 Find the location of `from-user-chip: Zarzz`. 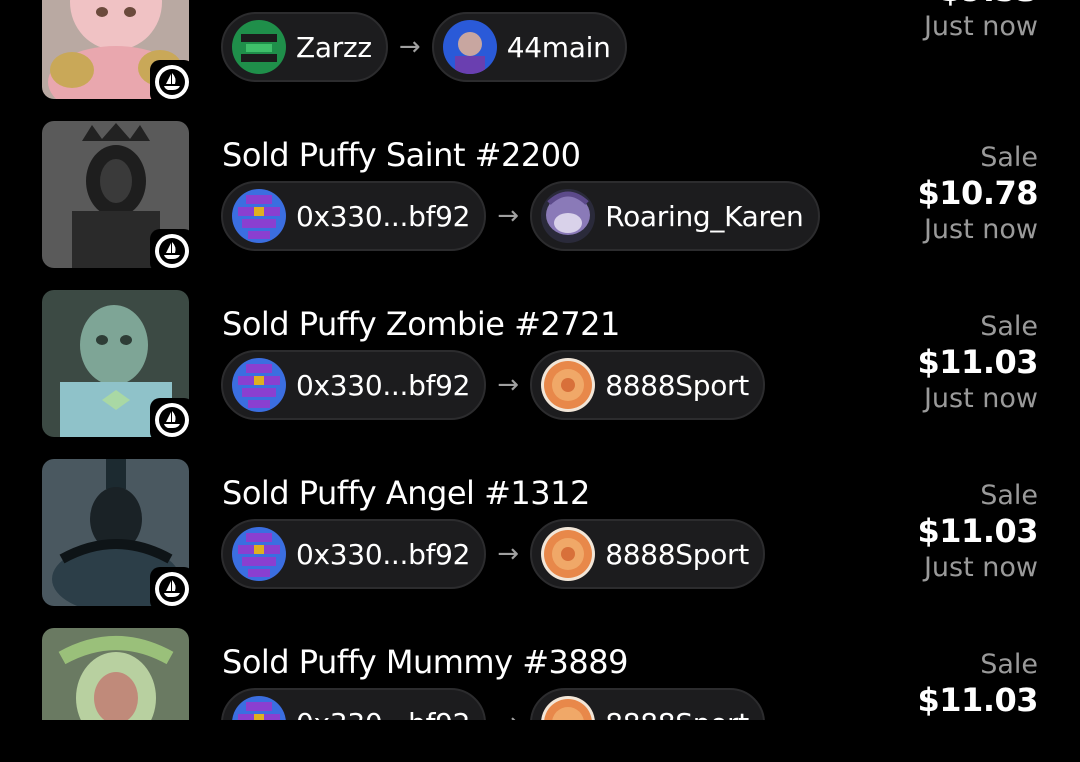

from-user-chip: Zarzz is located at coordinates (304, 47).